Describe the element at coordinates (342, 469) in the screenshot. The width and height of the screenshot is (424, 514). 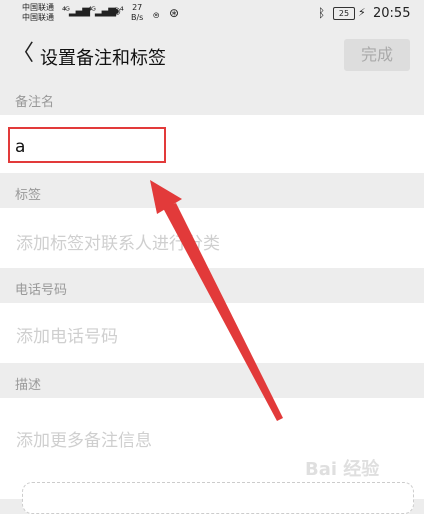
I see `watermark: Bai 经验` at that location.